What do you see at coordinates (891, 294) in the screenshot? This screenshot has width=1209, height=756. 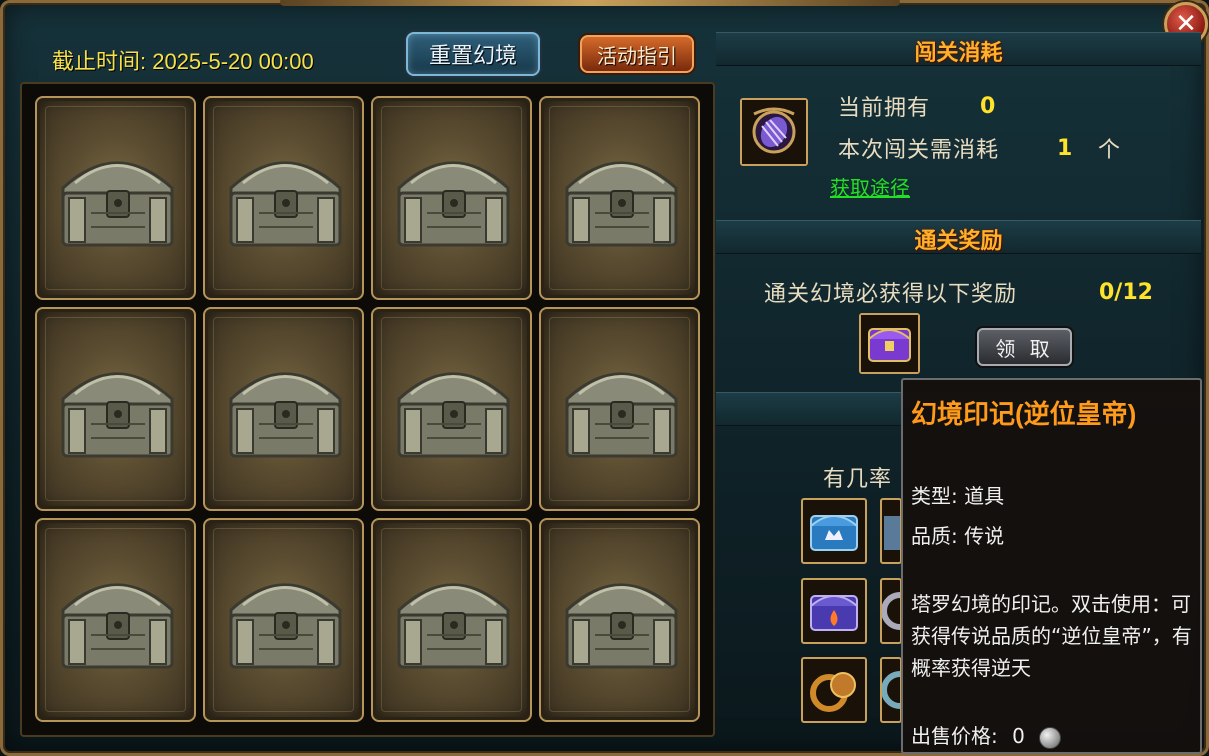 I see `reward-desc: 通关幻境必获得以下奖励` at bounding box center [891, 294].